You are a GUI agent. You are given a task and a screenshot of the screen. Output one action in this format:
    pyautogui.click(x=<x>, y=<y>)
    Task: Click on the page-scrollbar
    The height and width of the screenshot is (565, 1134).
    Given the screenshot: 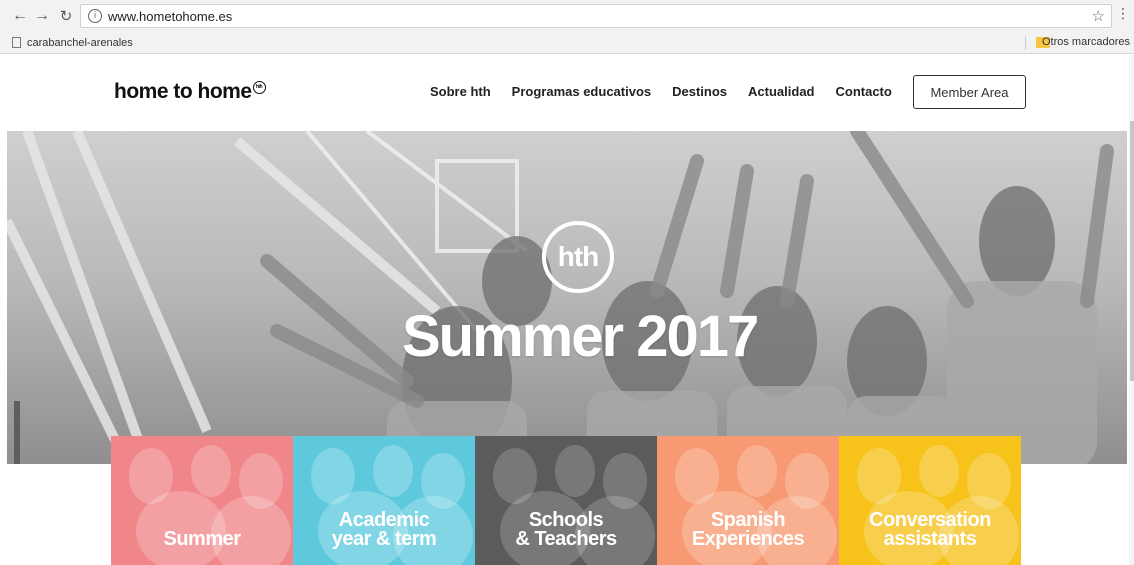 What is the action you would take?
    pyautogui.click(x=1131, y=310)
    